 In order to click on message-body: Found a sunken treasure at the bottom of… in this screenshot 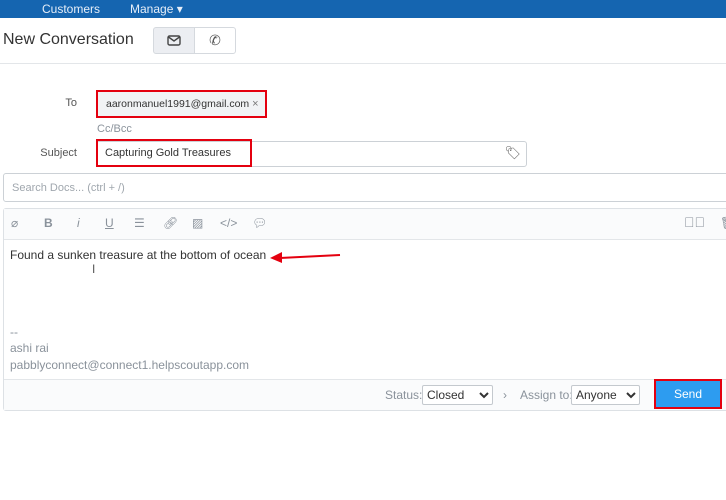, I will do `click(138, 255)`.